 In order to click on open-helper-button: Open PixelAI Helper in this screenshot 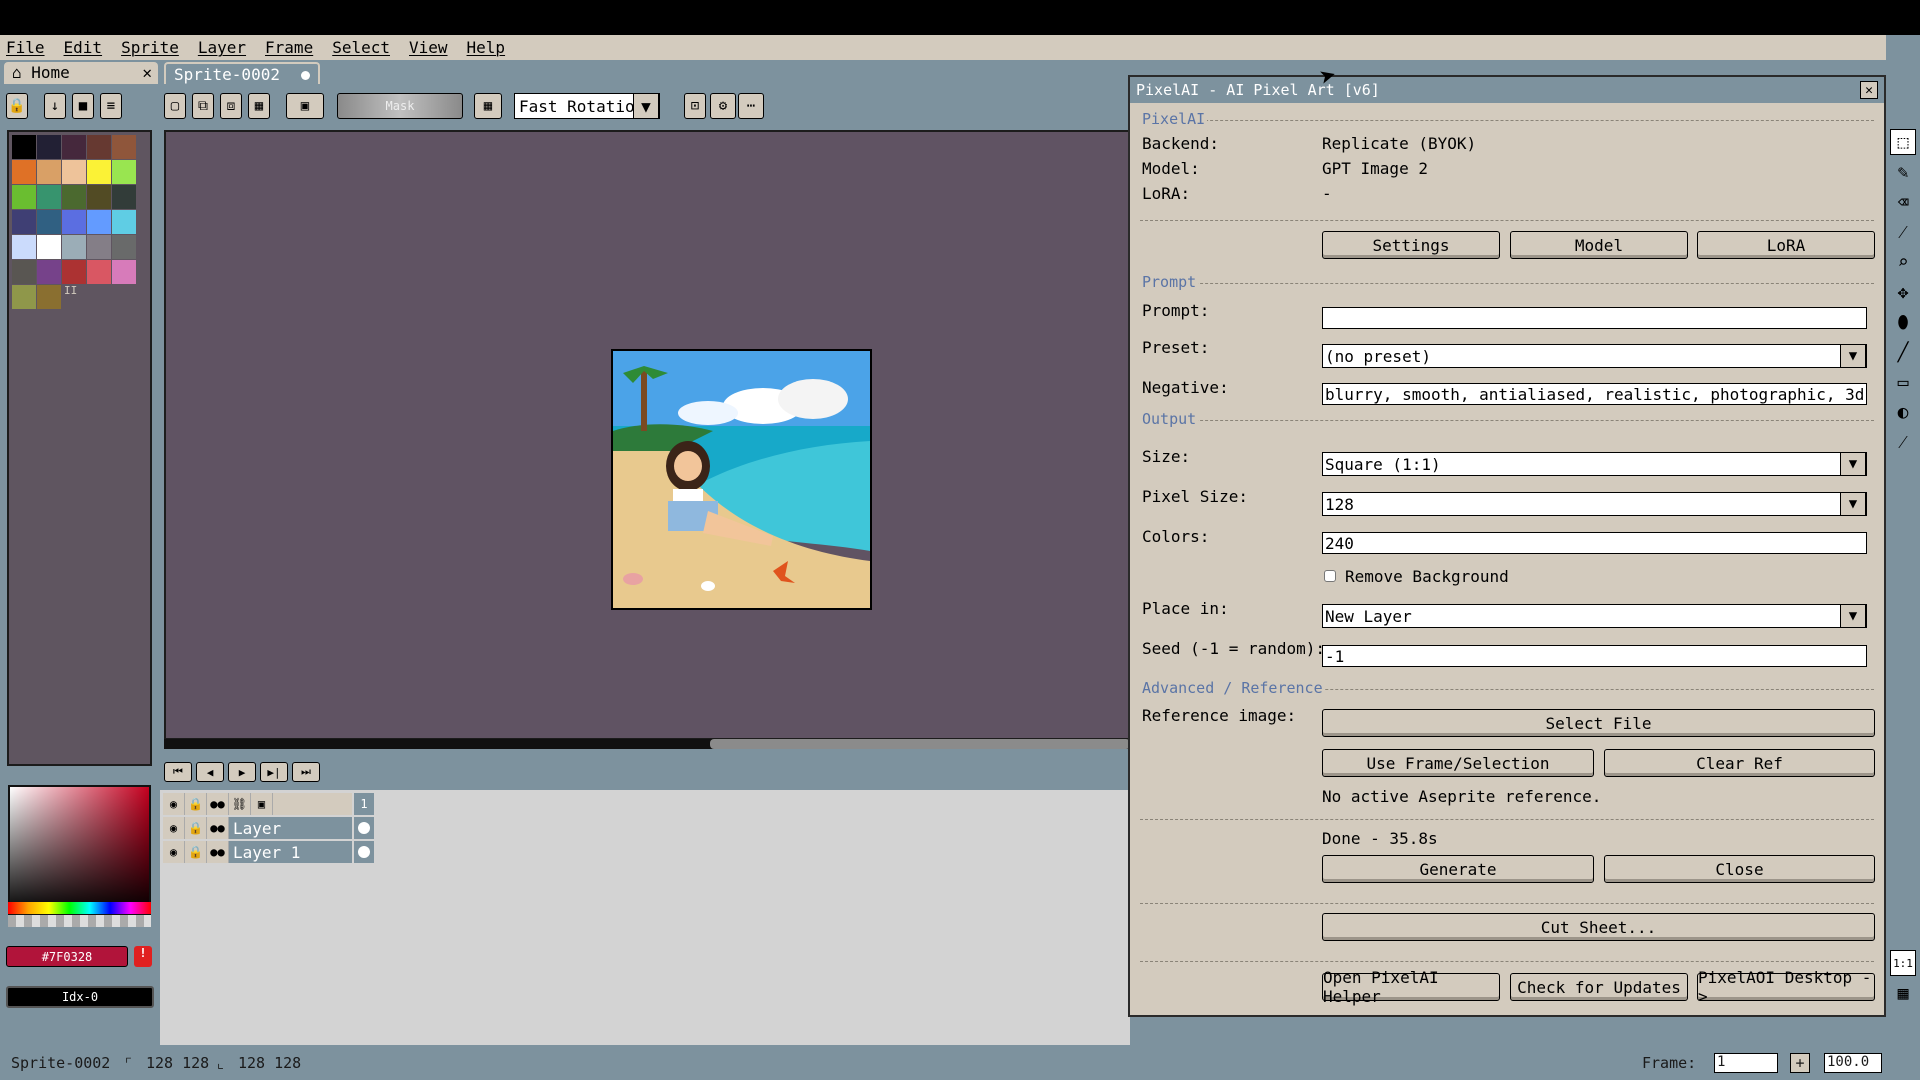, I will do `click(1411, 987)`.